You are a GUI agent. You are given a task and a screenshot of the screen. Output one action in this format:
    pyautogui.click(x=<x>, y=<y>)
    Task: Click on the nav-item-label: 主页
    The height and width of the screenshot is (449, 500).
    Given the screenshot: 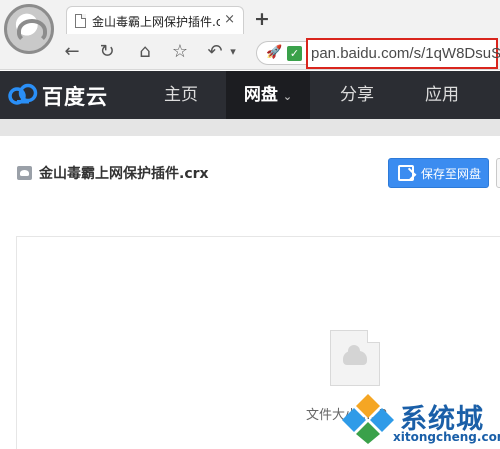 What is the action you would take?
    pyautogui.click(x=181, y=95)
    